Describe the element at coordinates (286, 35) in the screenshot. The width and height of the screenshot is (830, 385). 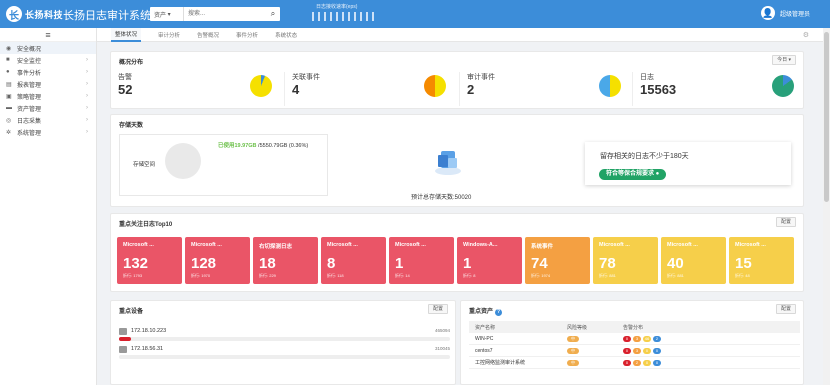
I see `tab-4: 系统状态` at that location.